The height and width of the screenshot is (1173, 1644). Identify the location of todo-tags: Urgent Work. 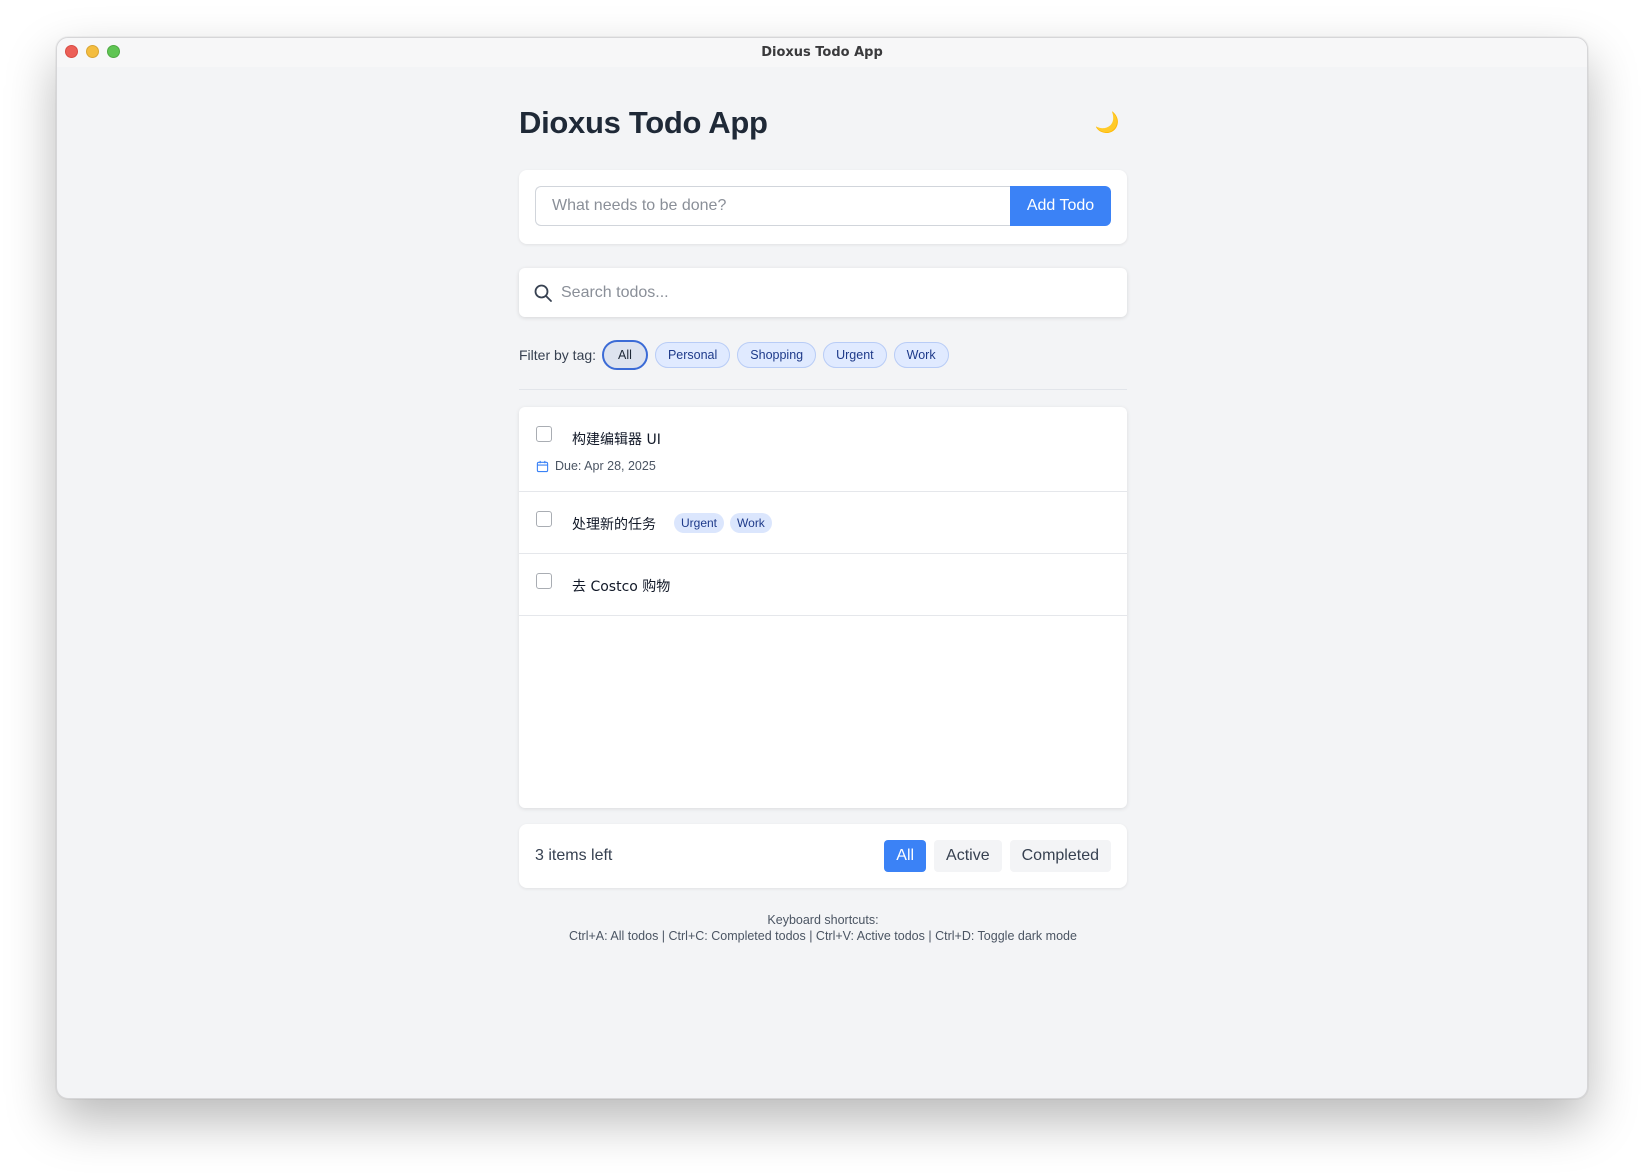
(723, 523).